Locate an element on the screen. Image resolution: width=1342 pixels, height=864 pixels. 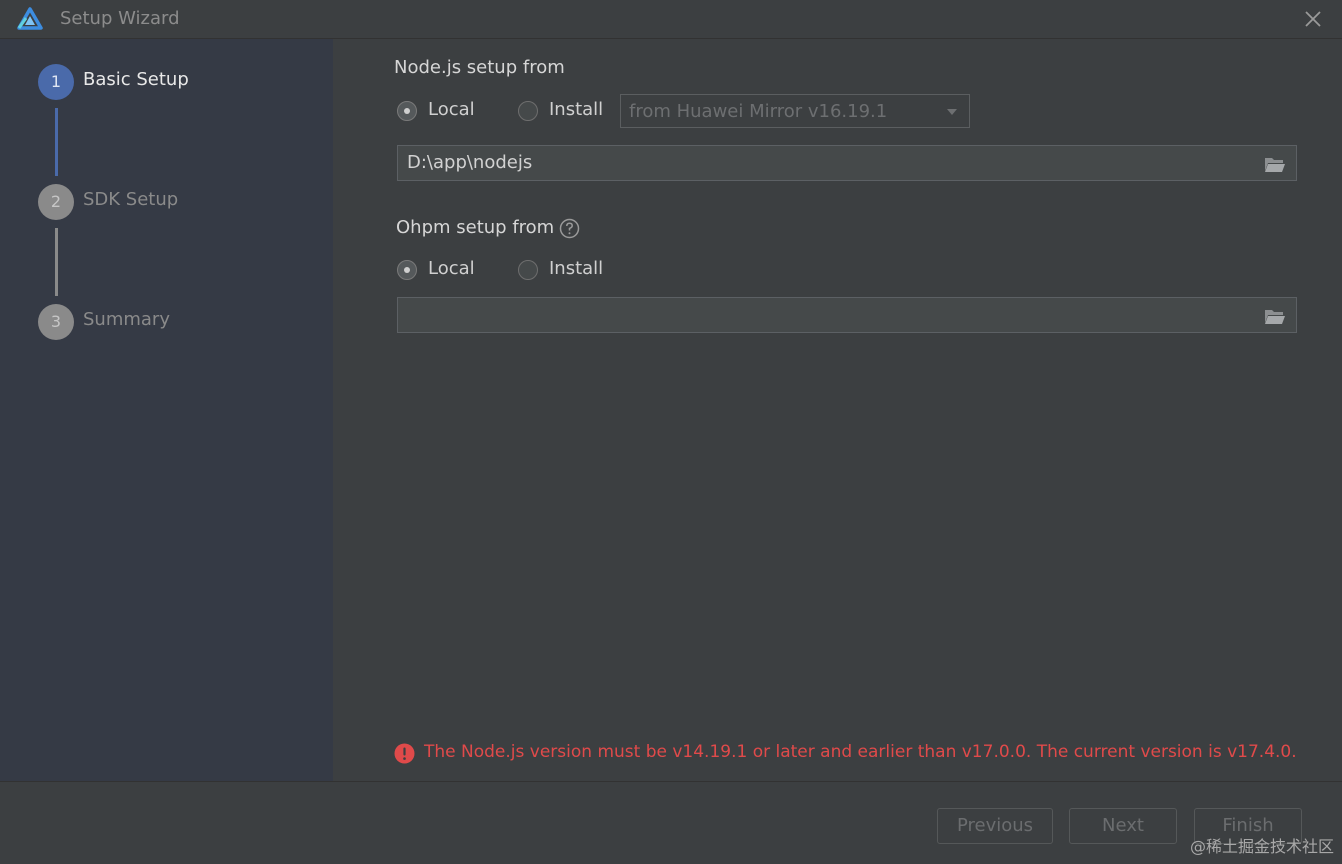
nodejs-path-value: D:\app\nodejs is located at coordinates (470, 162).